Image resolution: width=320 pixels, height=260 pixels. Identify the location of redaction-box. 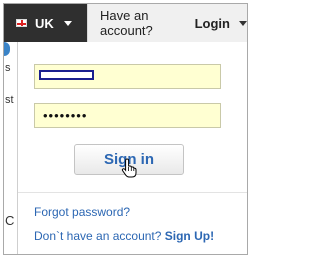
(66, 75).